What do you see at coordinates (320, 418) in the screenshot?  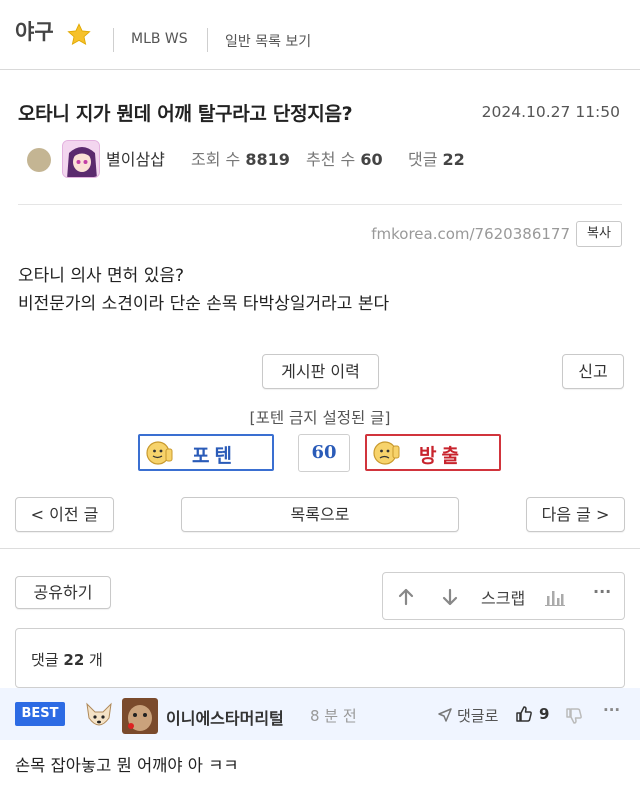 I see `vote-note: [포텐 금지 설정된 글]` at bounding box center [320, 418].